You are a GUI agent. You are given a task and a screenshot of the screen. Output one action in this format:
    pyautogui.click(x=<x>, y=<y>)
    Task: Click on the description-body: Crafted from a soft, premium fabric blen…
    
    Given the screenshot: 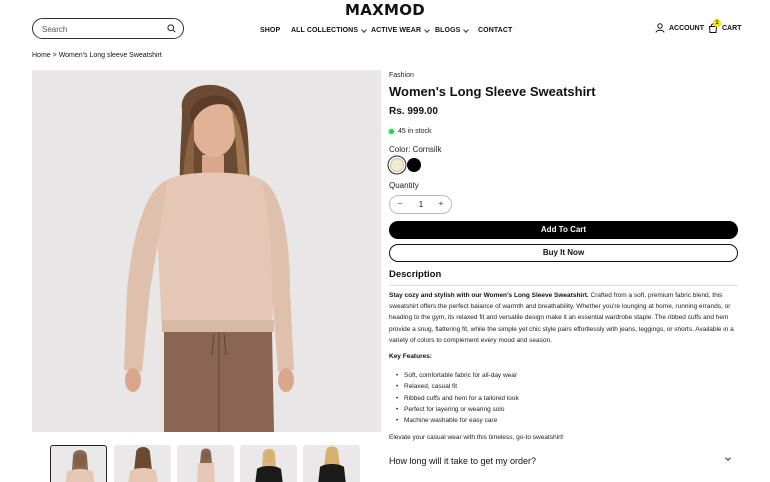 What is the action you would take?
    pyautogui.click(x=561, y=318)
    